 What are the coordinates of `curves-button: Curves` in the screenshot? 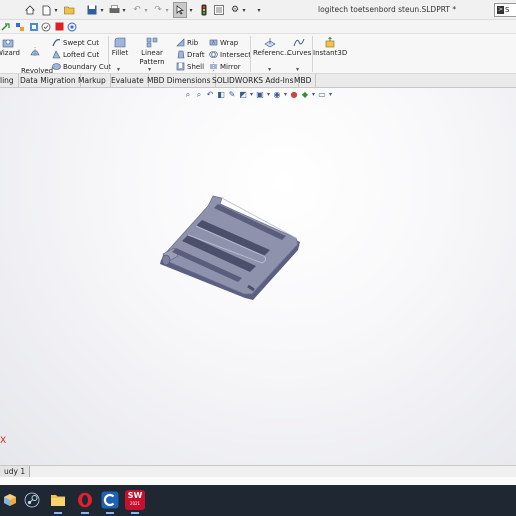 It's located at (299, 47).